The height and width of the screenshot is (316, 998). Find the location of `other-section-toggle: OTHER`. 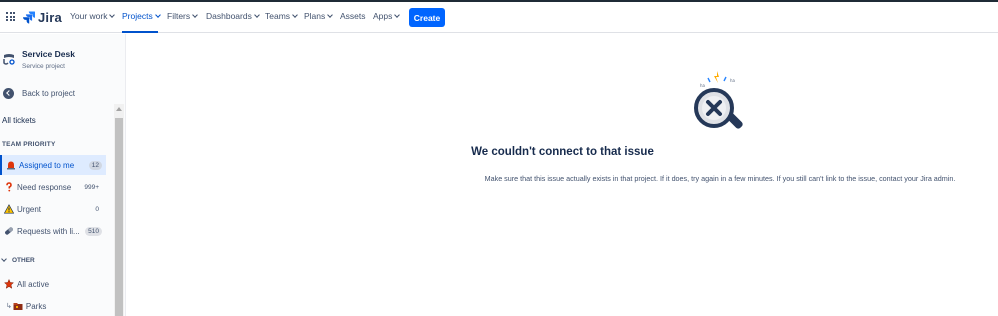

other-section-toggle: OTHER is located at coordinates (18, 260).